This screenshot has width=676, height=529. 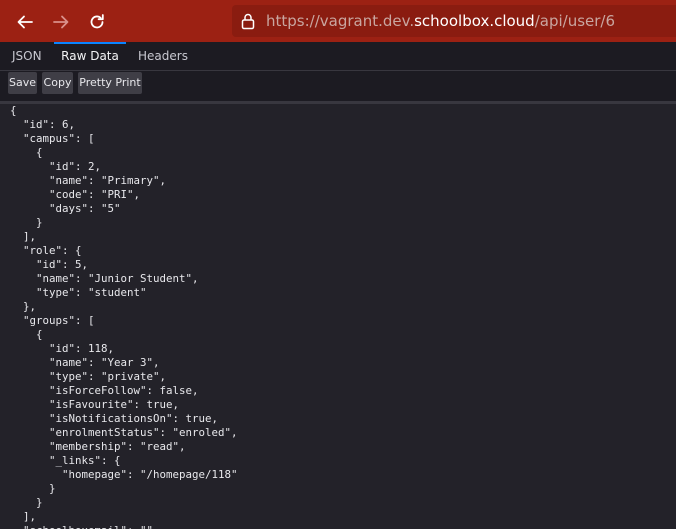 I want to click on save-button: Save, so click(x=22, y=83).